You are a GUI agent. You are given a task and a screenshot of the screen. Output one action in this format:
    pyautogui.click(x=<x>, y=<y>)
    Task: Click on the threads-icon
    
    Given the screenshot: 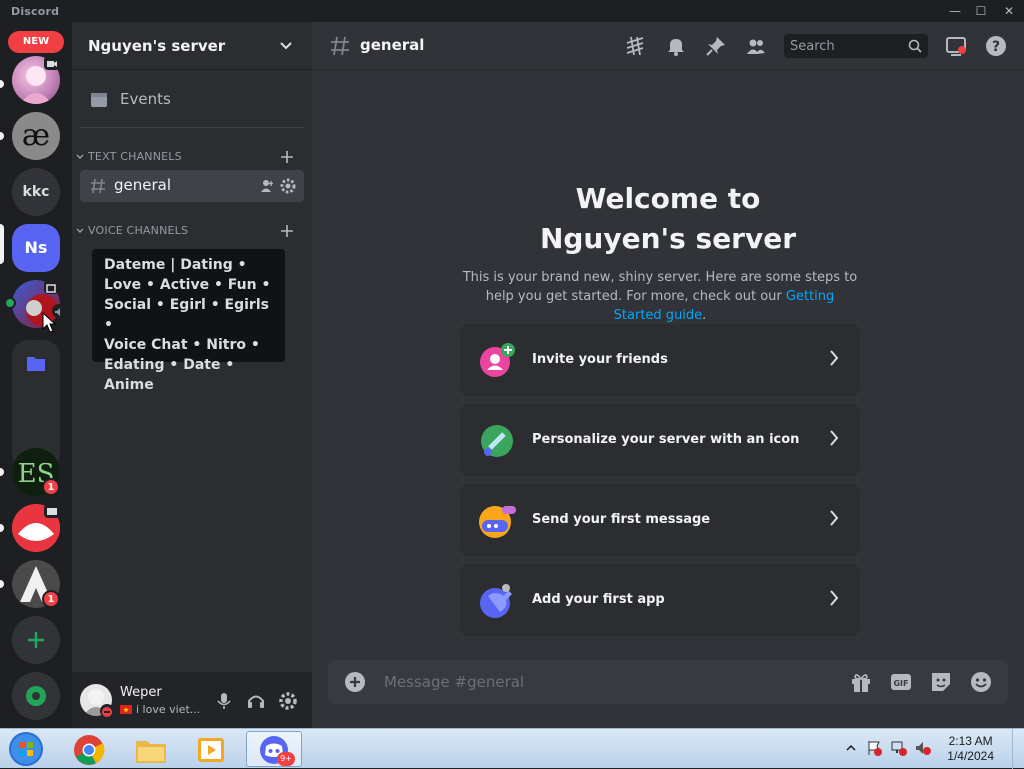 What is the action you would take?
    pyautogui.click(x=635, y=46)
    